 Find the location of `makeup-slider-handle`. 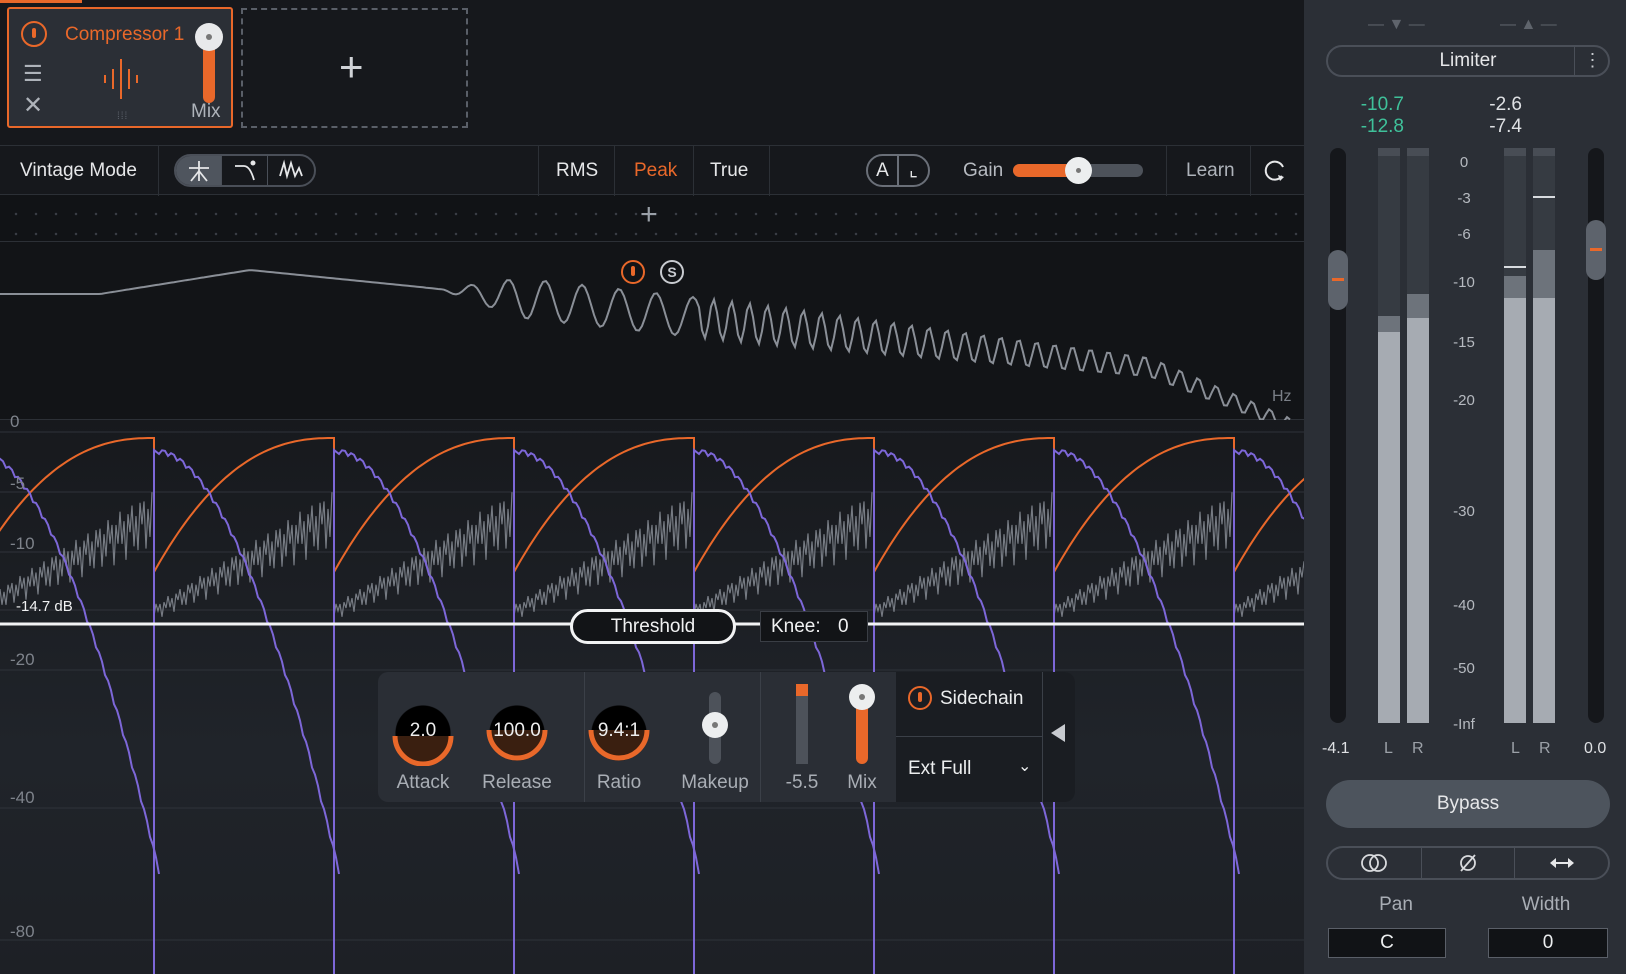

makeup-slider-handle is located at coordinates (715, 725).